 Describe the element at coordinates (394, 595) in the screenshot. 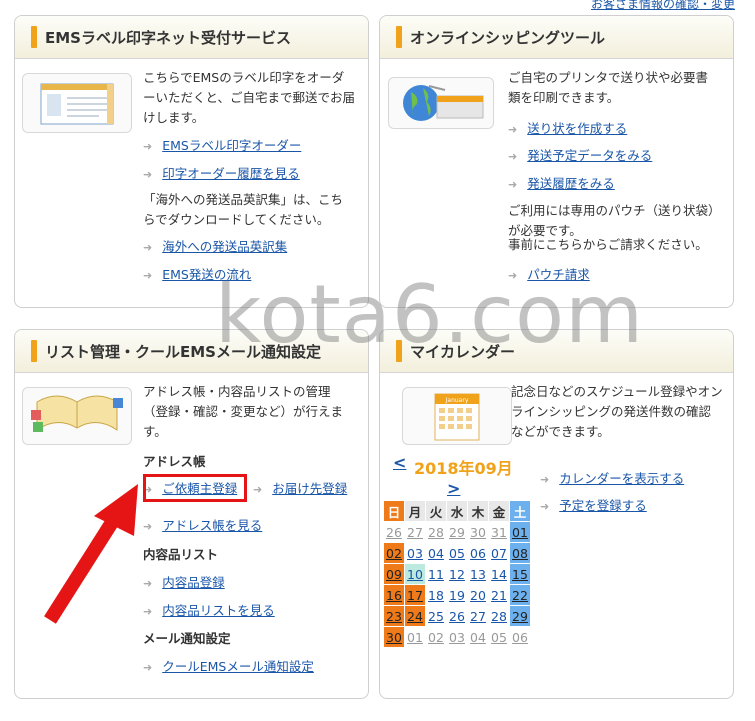

I see `calendar-day: 16` at that location.